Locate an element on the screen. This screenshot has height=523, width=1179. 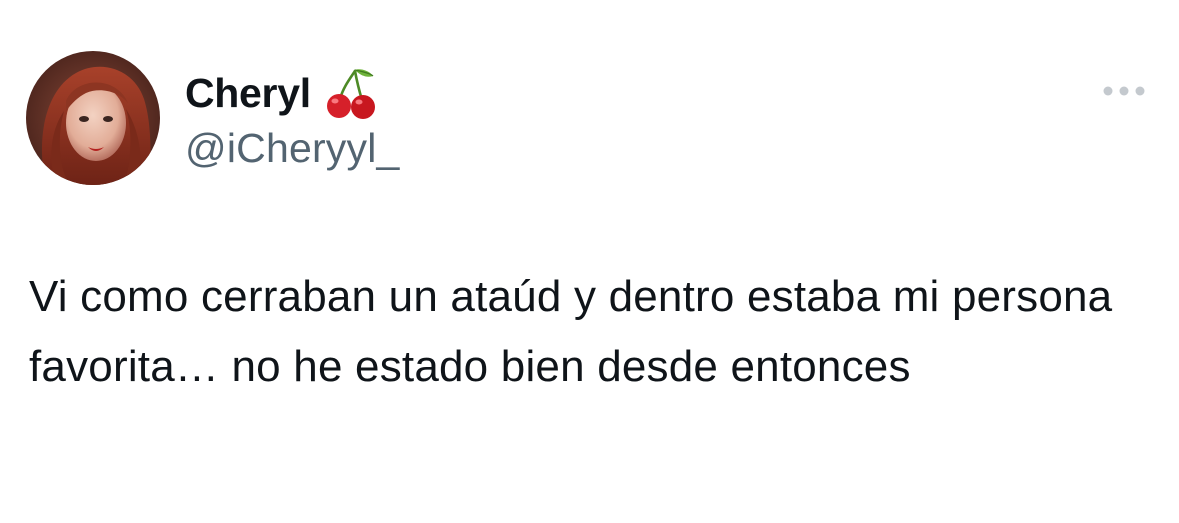
avatar is located at coordinates (93, 118).